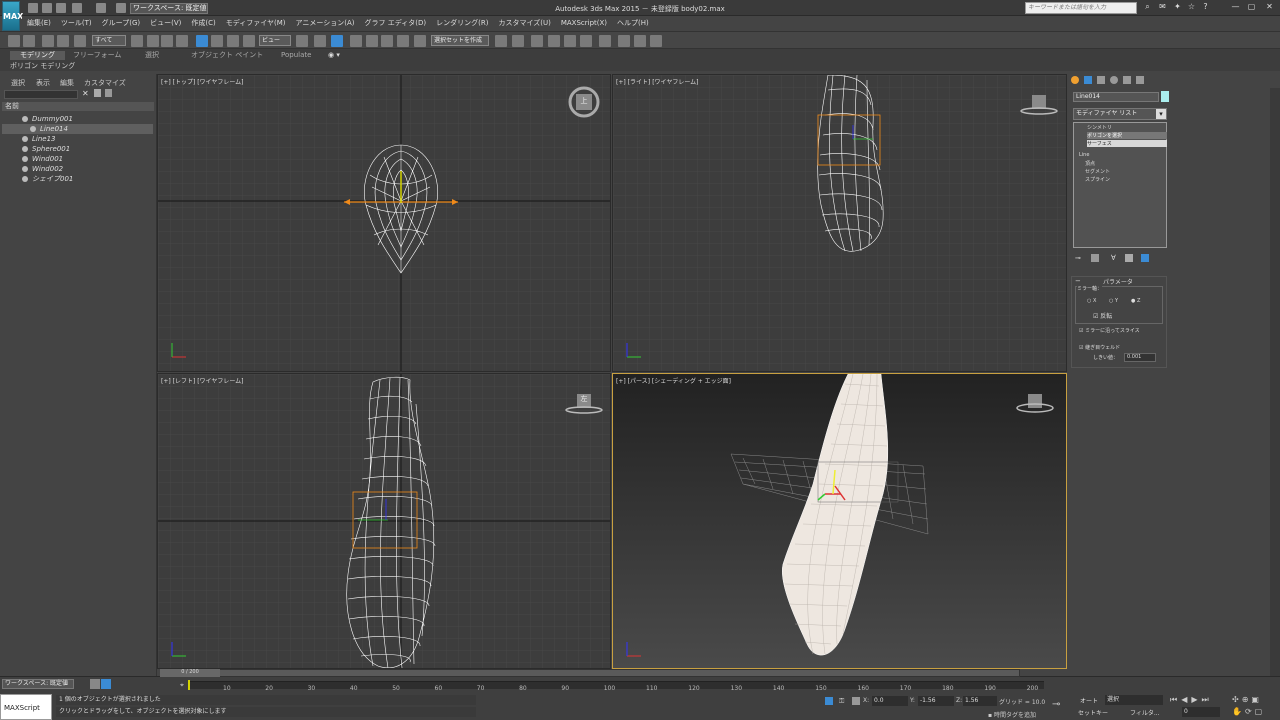  Describe the element at coordinates (1088, 80) in the screenshot. I see `modify-tab-icon` at that location.